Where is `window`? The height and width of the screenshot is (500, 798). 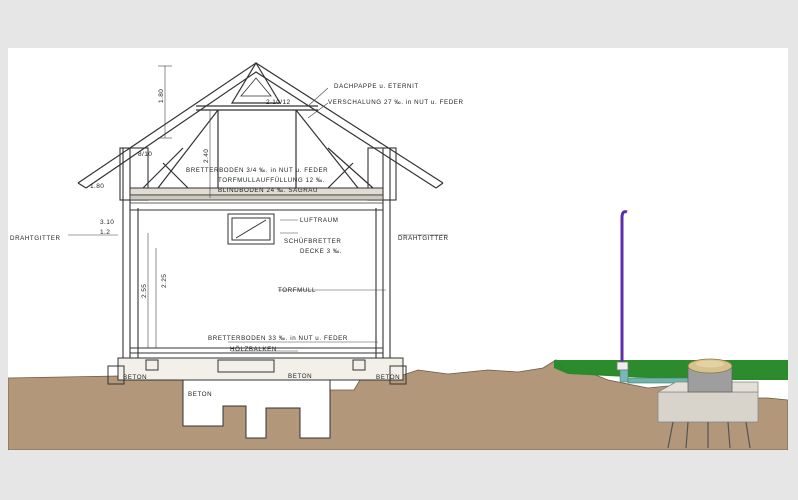
window is located at coordinates (251, 229).